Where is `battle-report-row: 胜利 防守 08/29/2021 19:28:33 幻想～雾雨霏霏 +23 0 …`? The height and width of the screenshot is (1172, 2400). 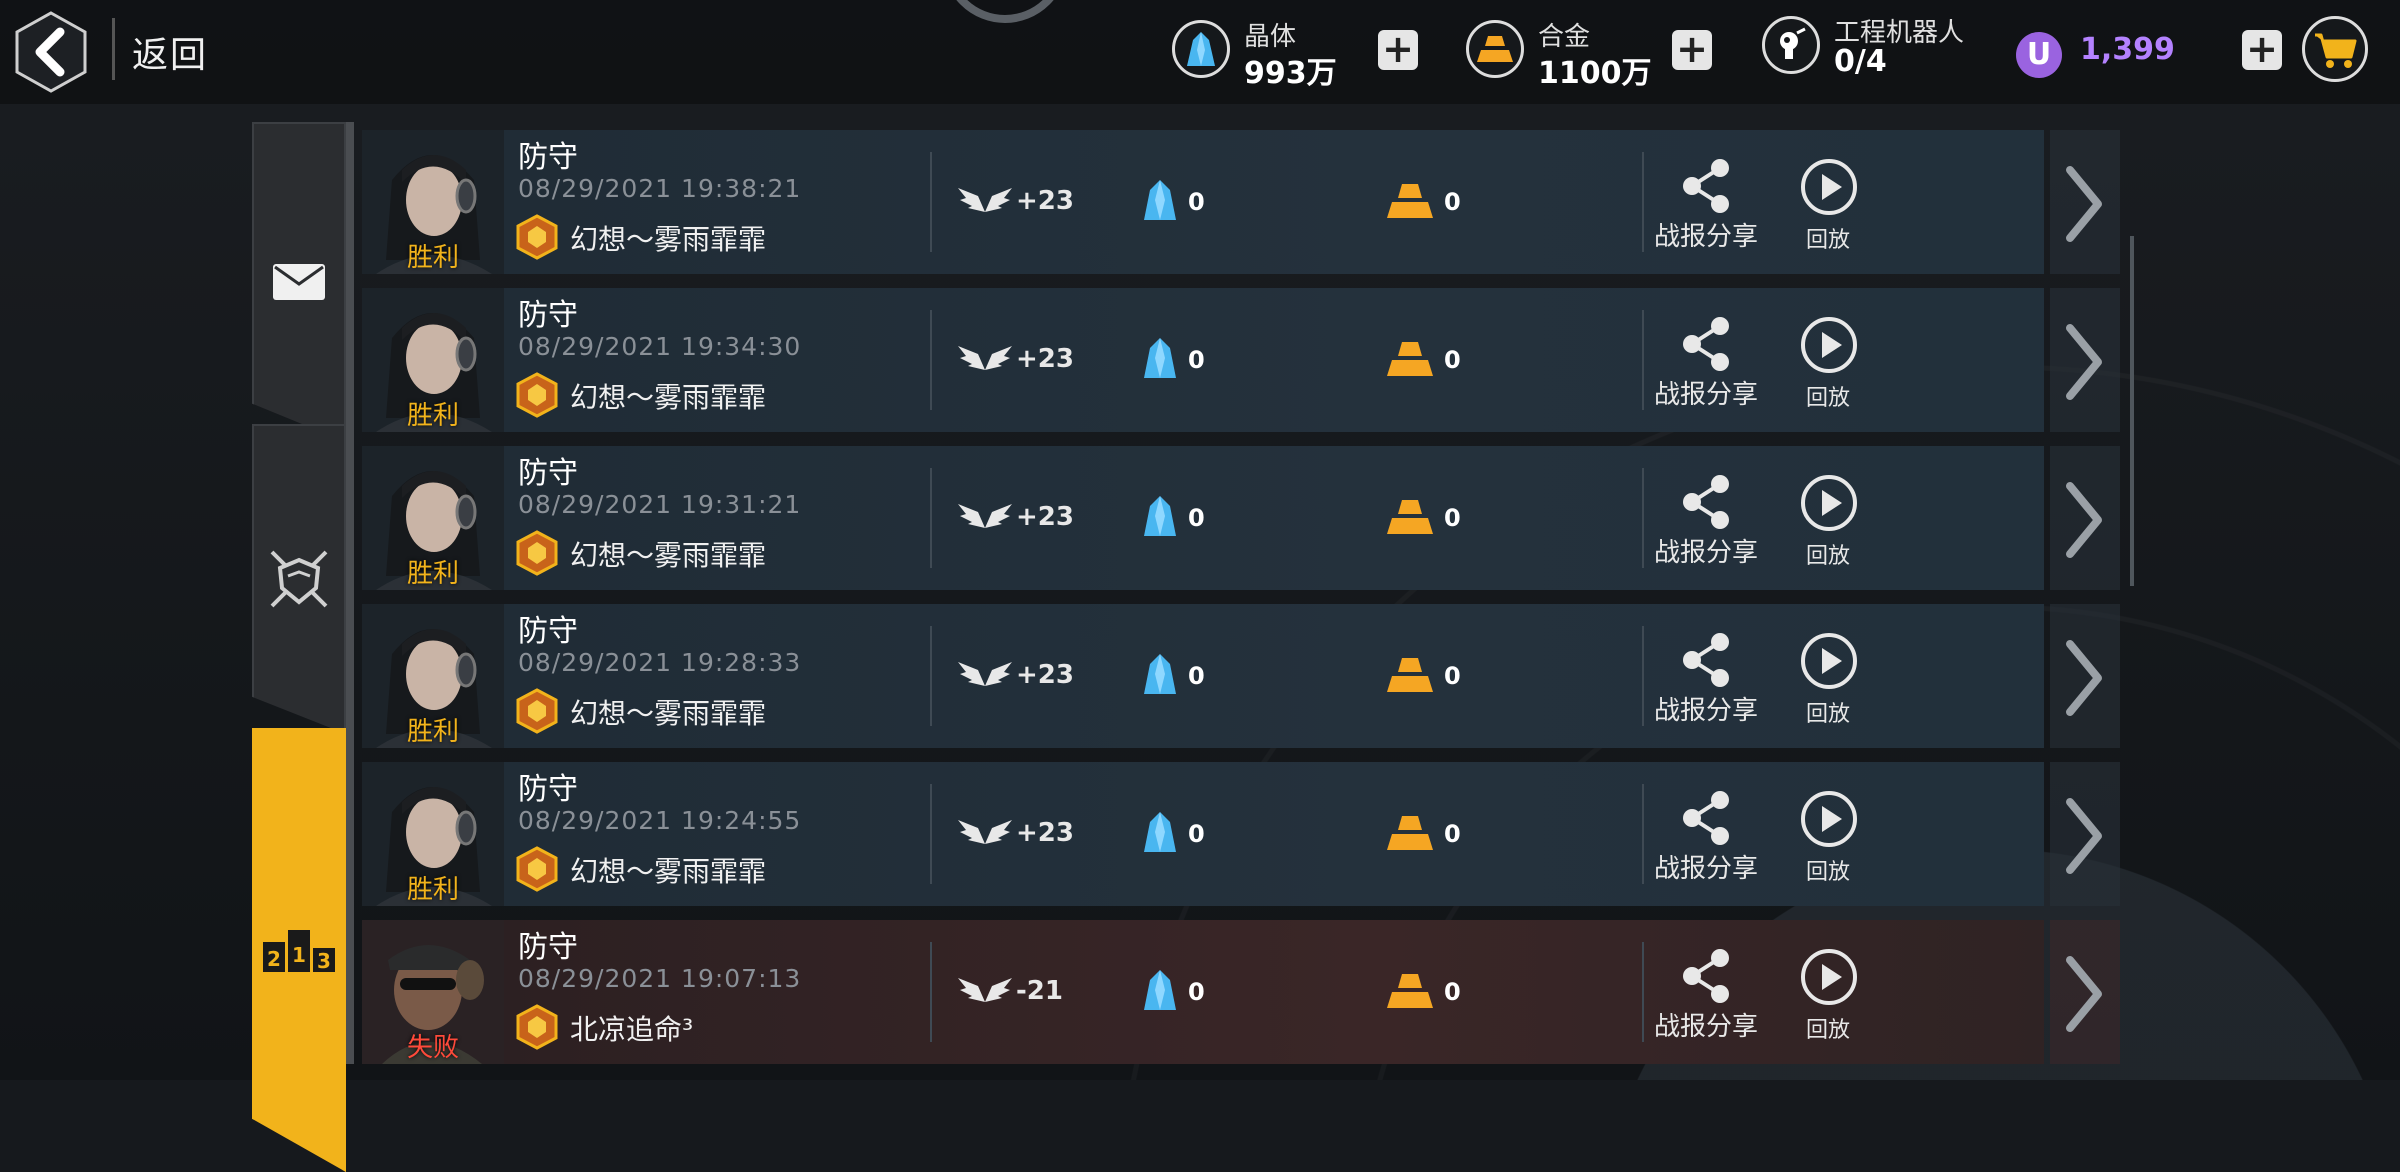
battle-report-row: 胜利 防守 08/29/2021 19:28:33 幻想～雾雨霏霏 +23 0 … is located at coordinates (1241, 676).